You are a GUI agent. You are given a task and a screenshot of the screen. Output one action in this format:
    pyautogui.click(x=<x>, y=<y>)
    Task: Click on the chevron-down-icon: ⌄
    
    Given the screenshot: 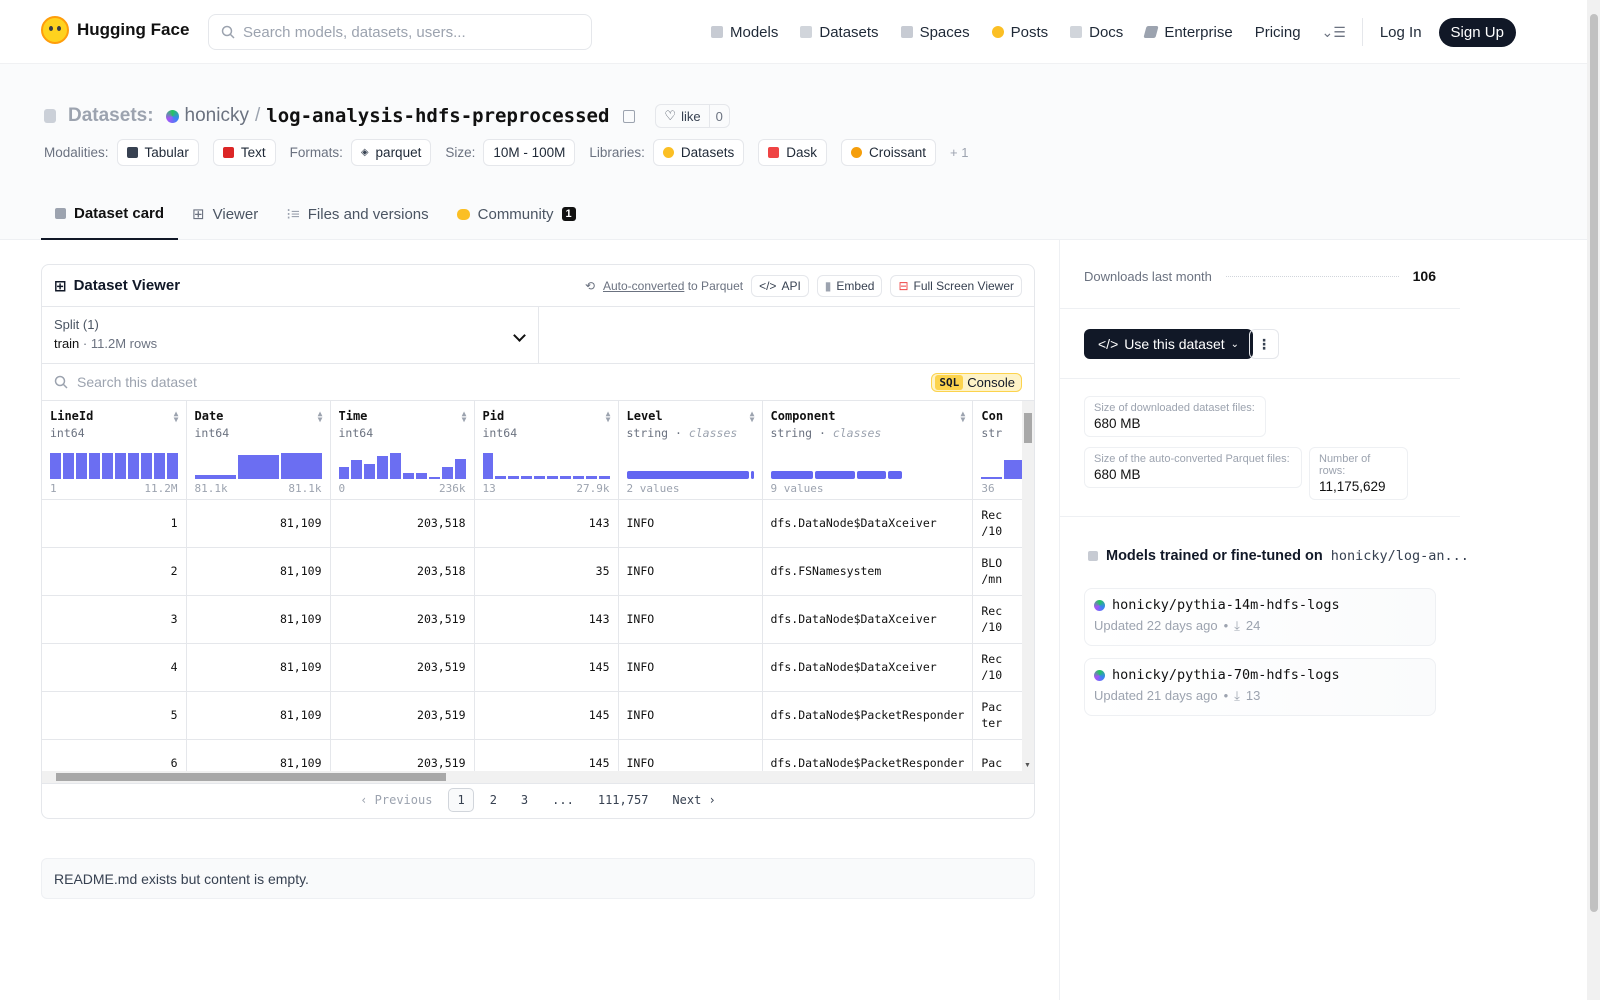 What is the action you would take?
    pyautogui.click(x=1235, y=344)
    